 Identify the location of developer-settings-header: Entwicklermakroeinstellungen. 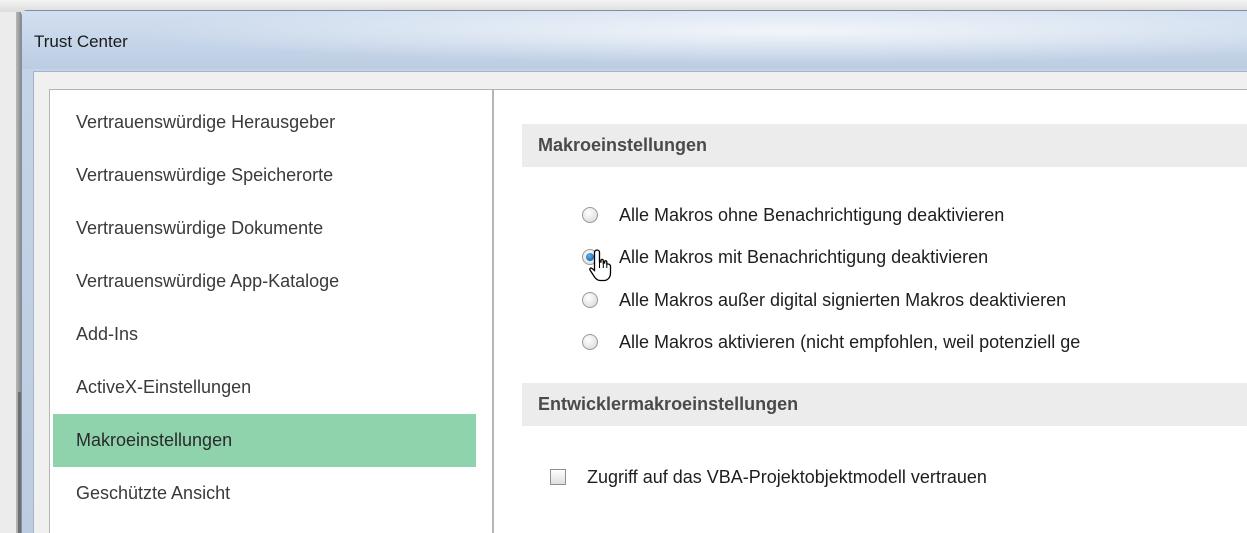
(884, 404).